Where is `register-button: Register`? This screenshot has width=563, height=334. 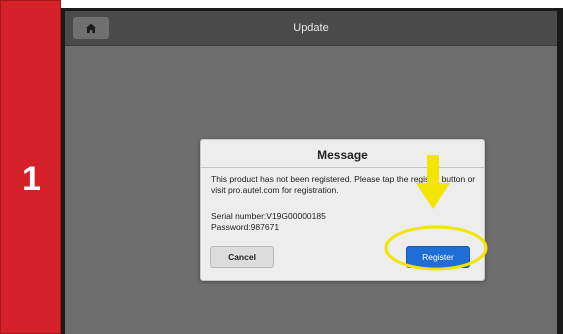 register-button: Register is located at coordinates (438, 257).